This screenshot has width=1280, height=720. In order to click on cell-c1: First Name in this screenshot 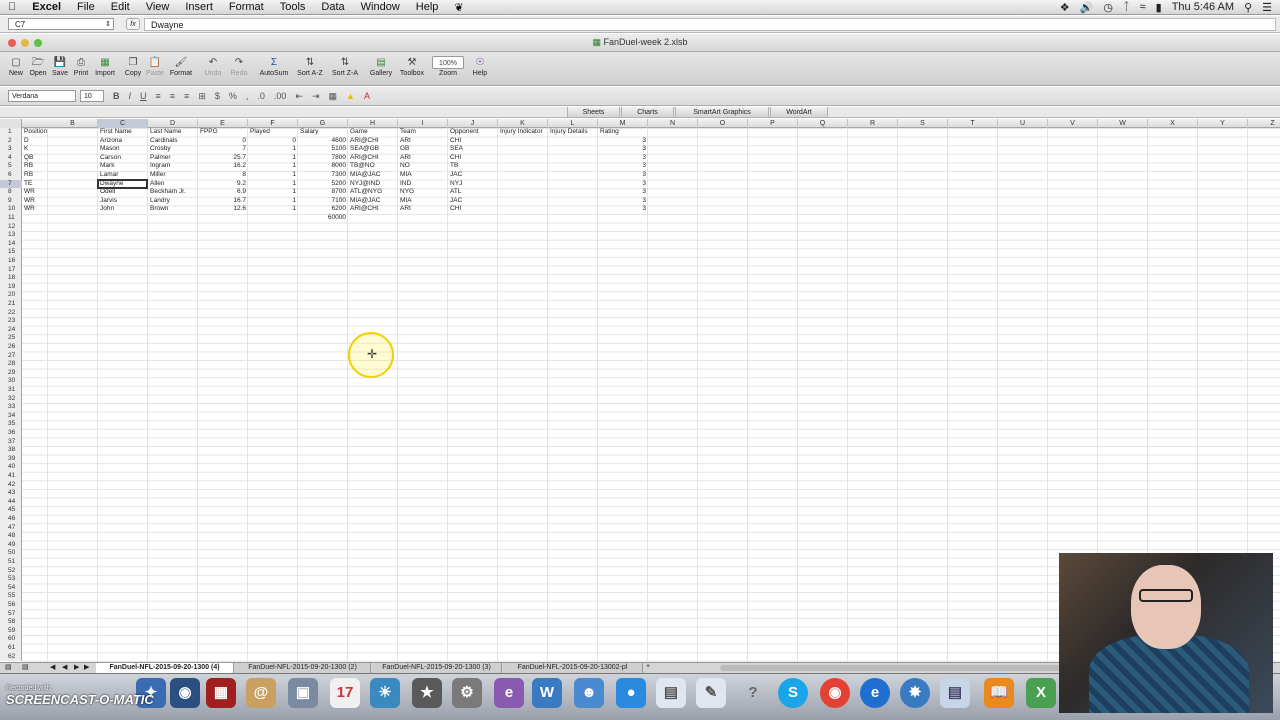, I will do `click(123, 132)`.